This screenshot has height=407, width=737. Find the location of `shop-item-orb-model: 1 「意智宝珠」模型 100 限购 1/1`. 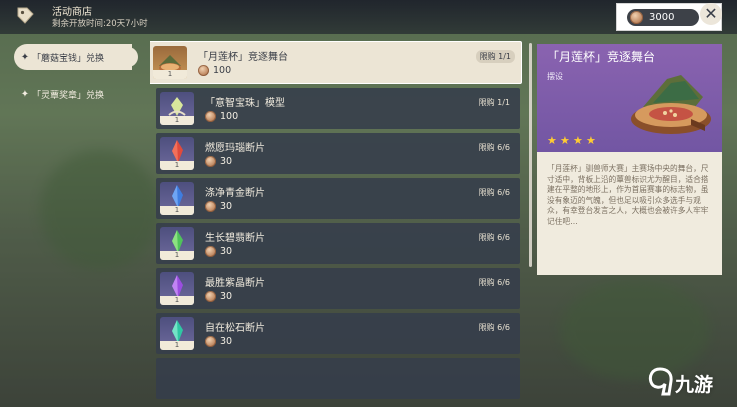

shop-item-orb-model: 1 「意智宝珠」模型 100 限购 1/1 is located at coordinates (338, 108).